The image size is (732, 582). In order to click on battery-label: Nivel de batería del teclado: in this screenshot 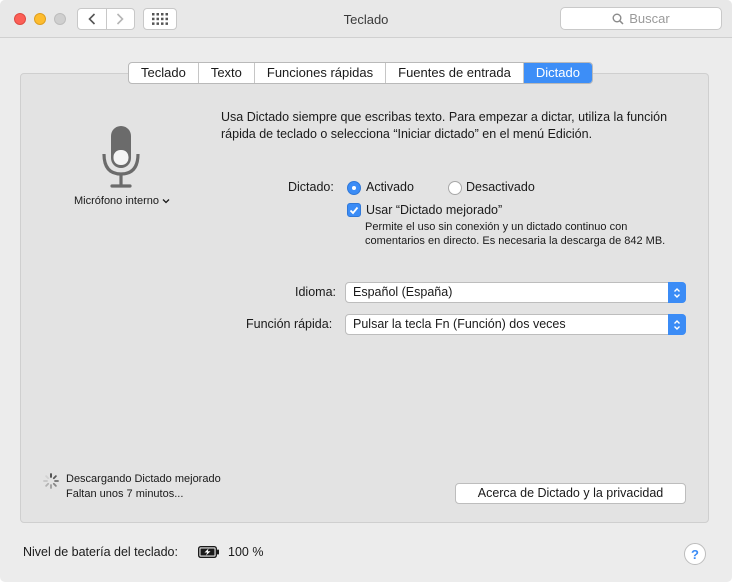, I will do `click(100, 552)`.